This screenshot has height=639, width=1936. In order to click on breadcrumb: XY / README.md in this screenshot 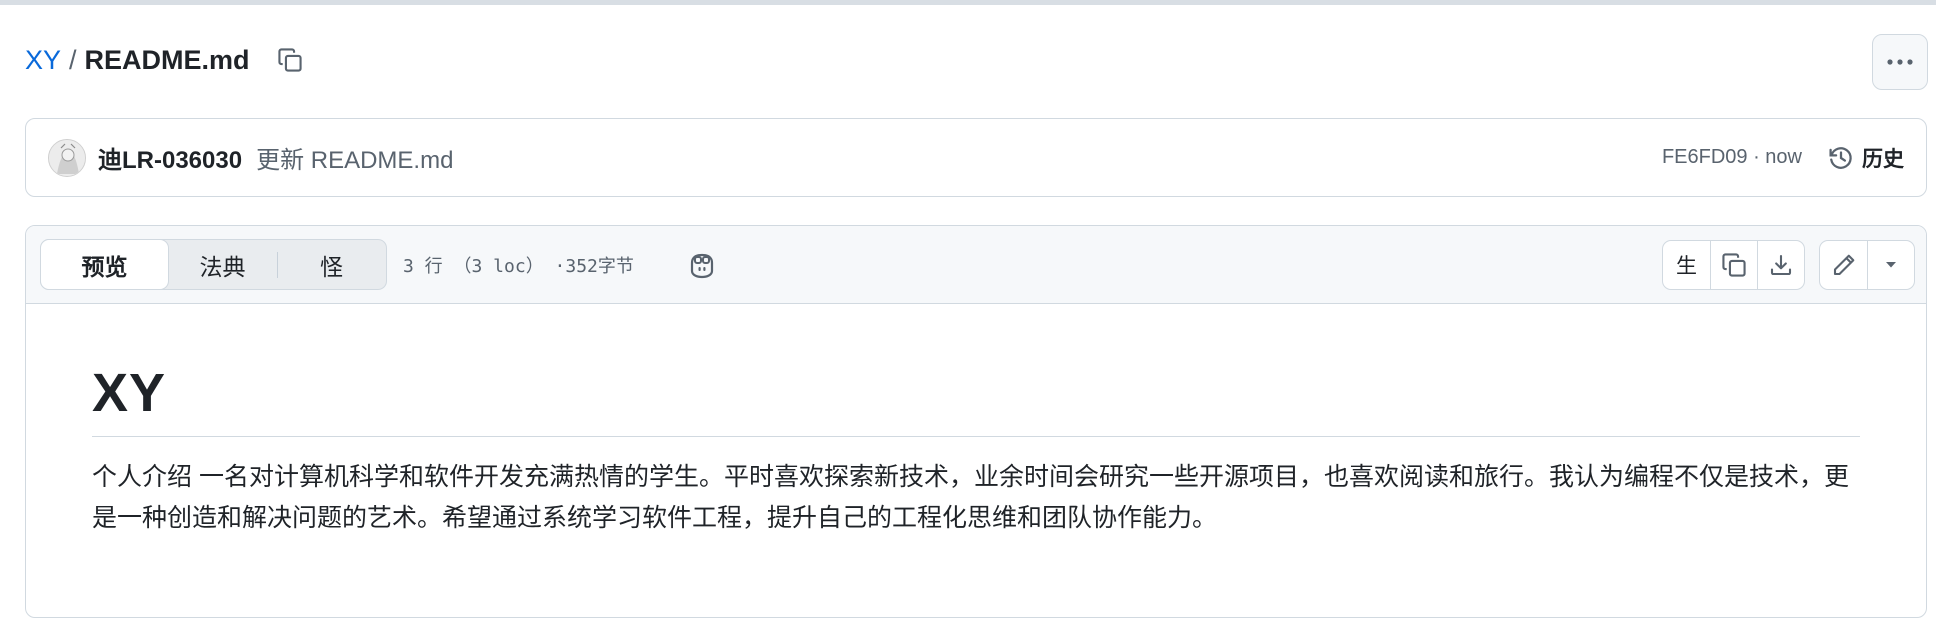, I will do `click(167, 60)`.